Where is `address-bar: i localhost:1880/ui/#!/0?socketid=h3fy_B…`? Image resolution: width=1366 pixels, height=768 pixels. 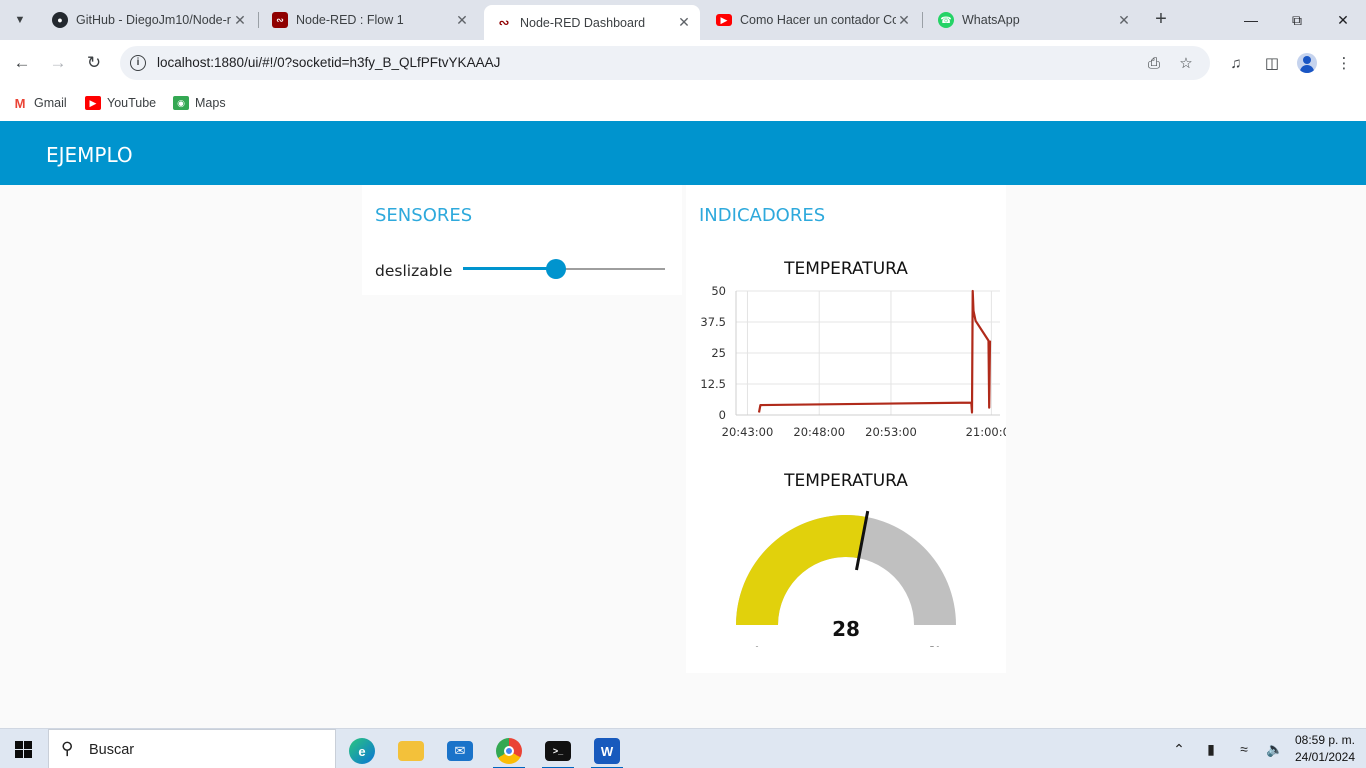
address-bar: i localhost:1880/ui/#!/0?socketid=h3fy_B… is located at coordinates (665, 63).